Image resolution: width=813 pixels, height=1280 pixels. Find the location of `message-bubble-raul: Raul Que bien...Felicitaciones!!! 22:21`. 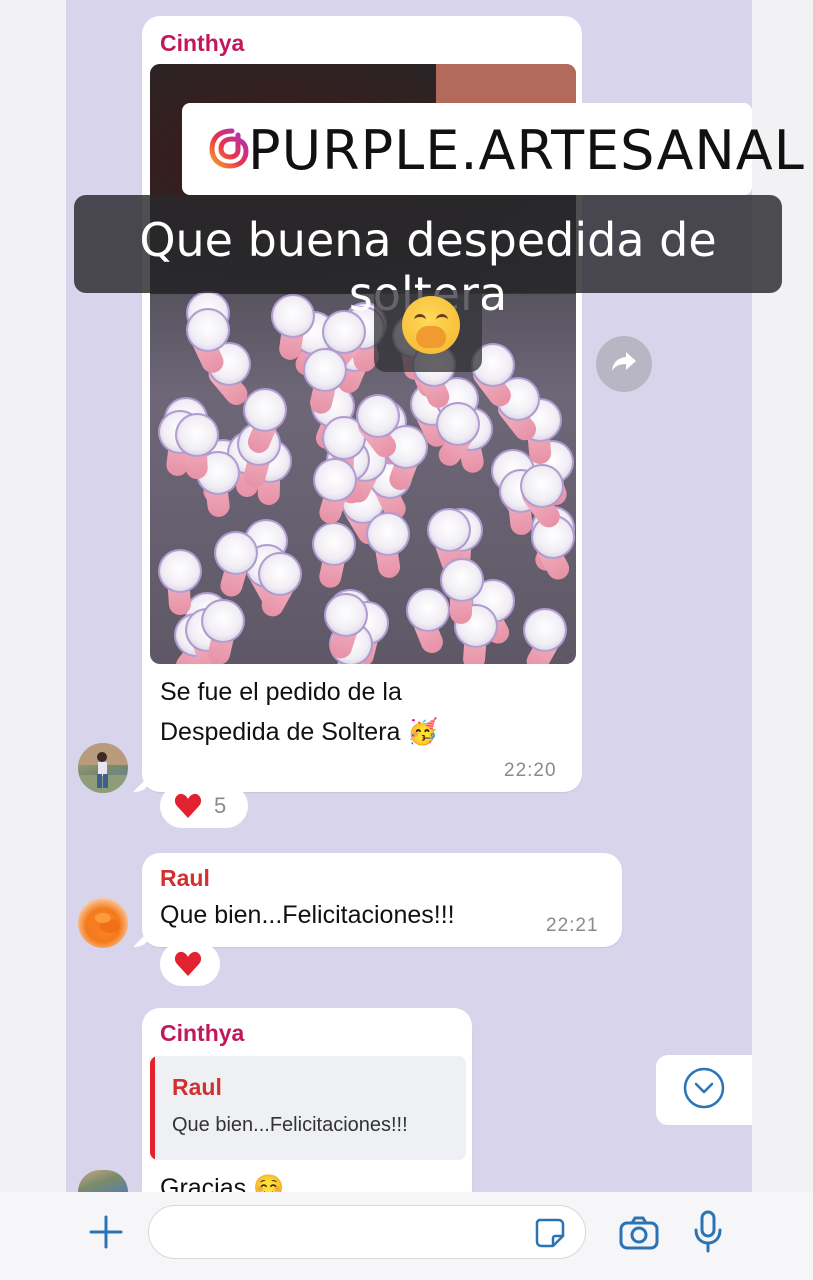

message-bubble-raul: Raul Que bien...Felicitaciones!!! 22:21 is located at coordinates (382, 900).